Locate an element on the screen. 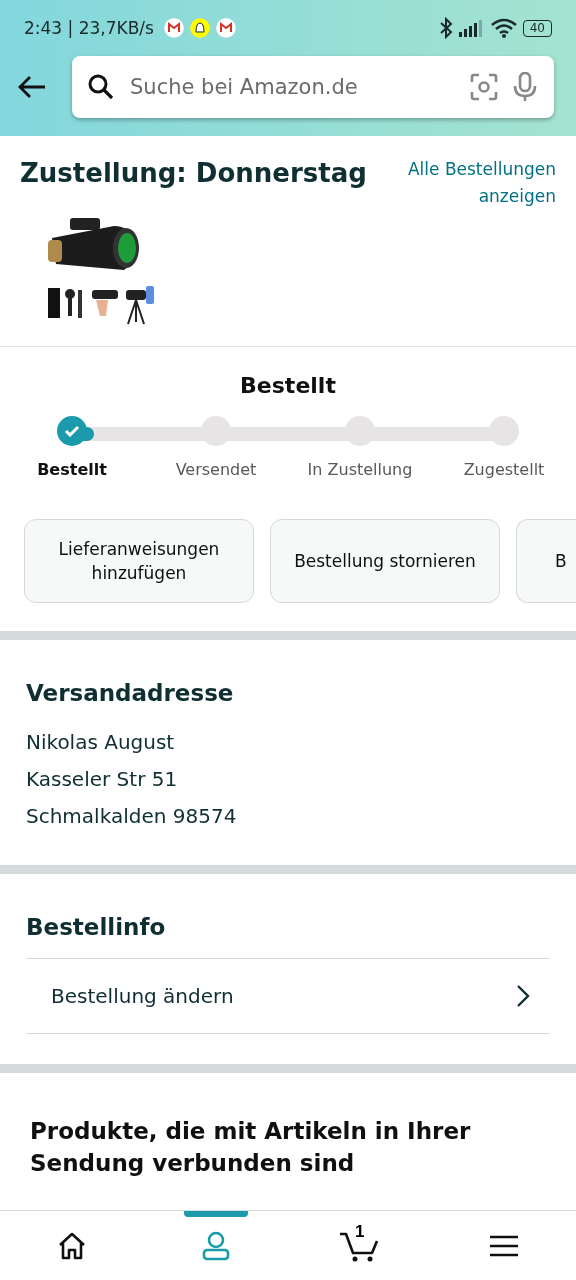 This screenshot has height=1280, width=576. section-title: Produkte, die mit Artikeln in Ihrer Sendung verbunden sind is located at coordinates (251, 1147).